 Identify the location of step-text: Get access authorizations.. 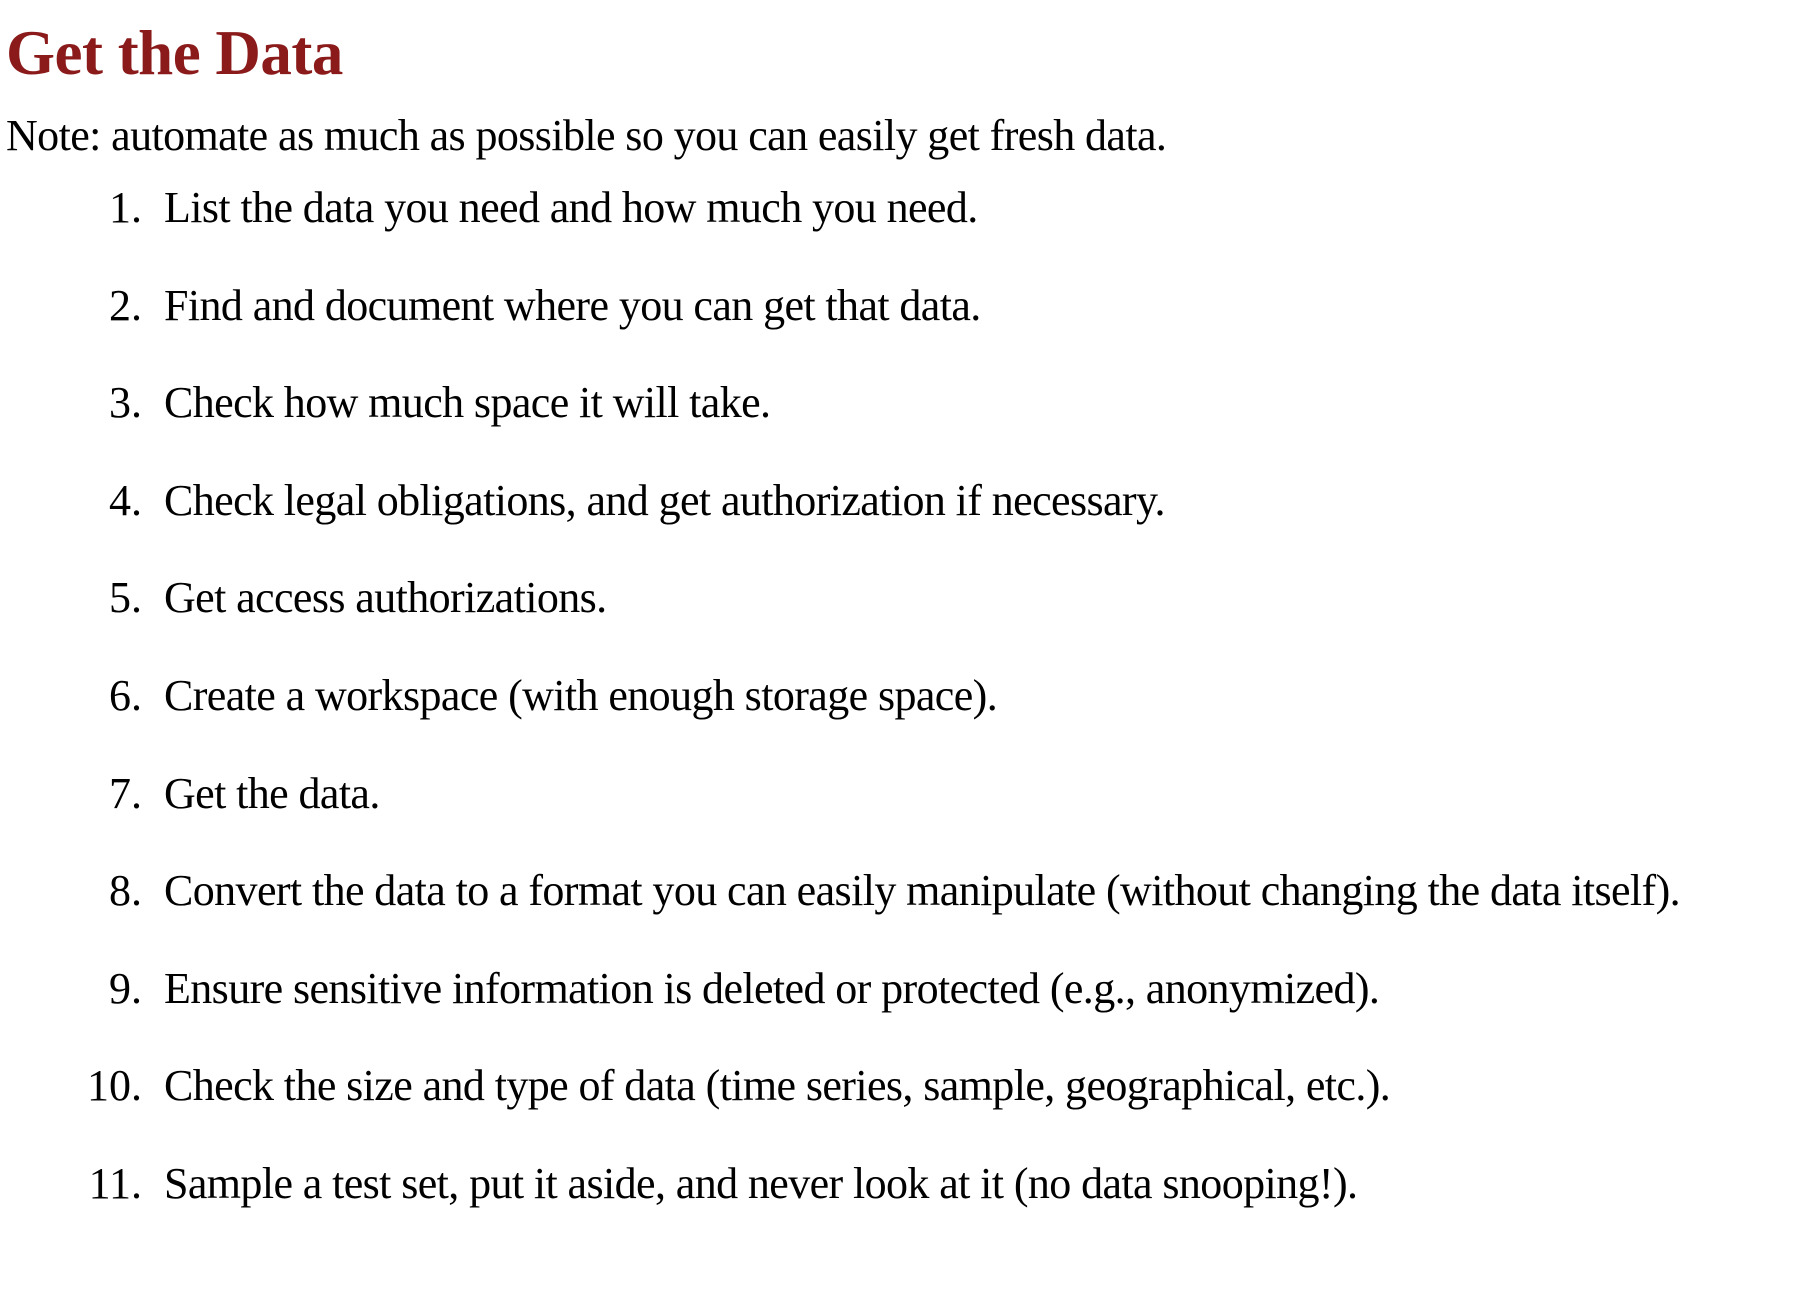
(385, 598).